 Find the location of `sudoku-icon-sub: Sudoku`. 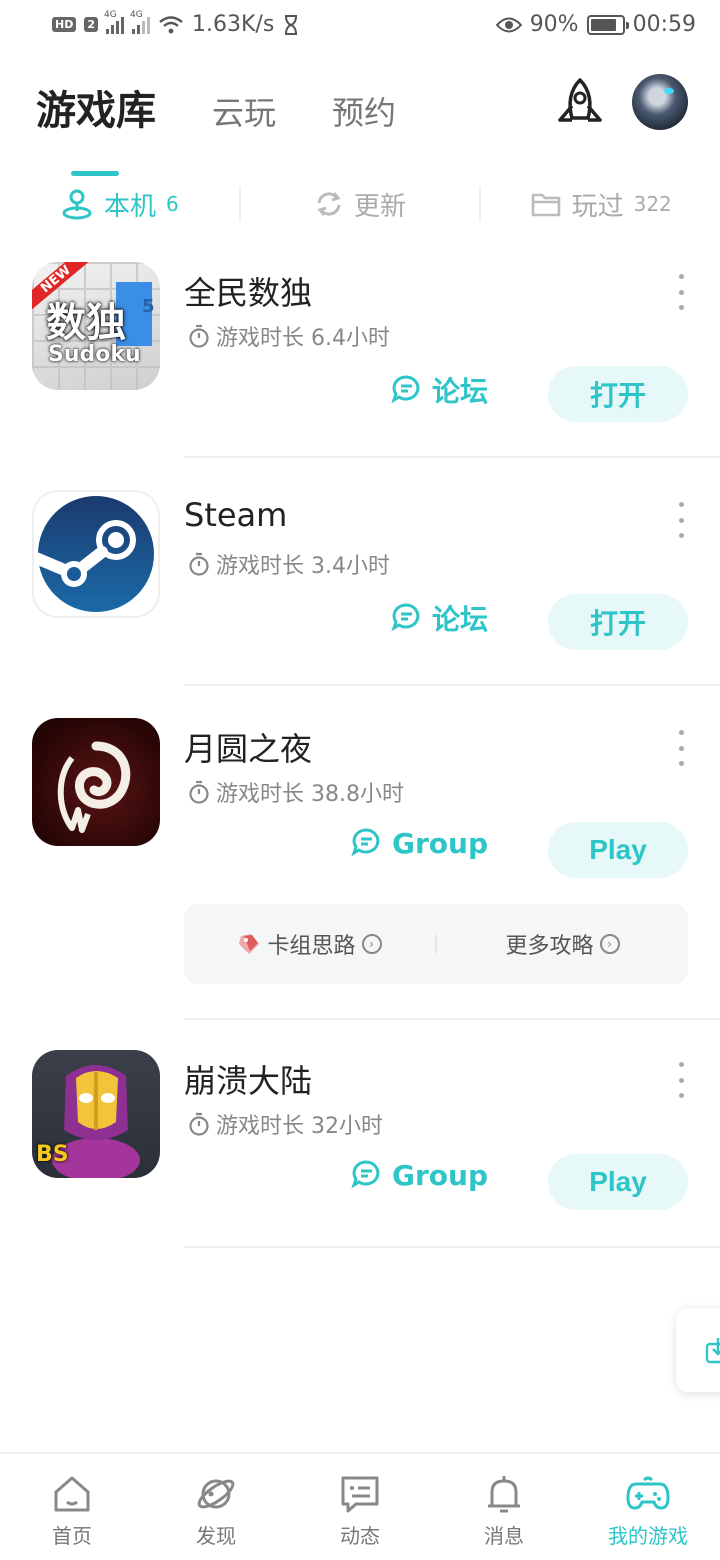

sudoku-icon-sub: Sudoku is located at coordinates (94, 354).